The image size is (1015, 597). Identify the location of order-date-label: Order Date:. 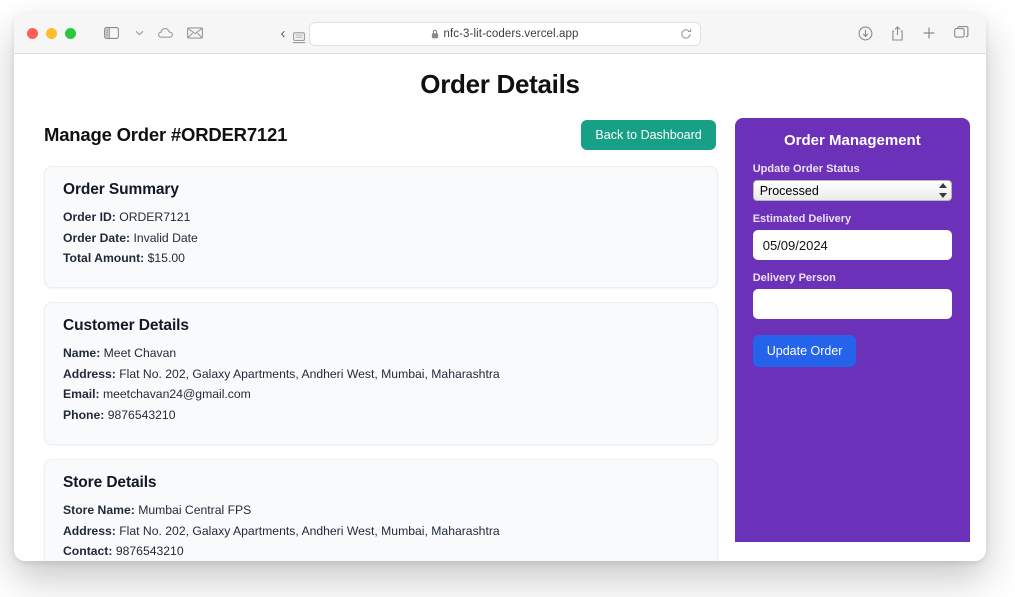
(97, 237).